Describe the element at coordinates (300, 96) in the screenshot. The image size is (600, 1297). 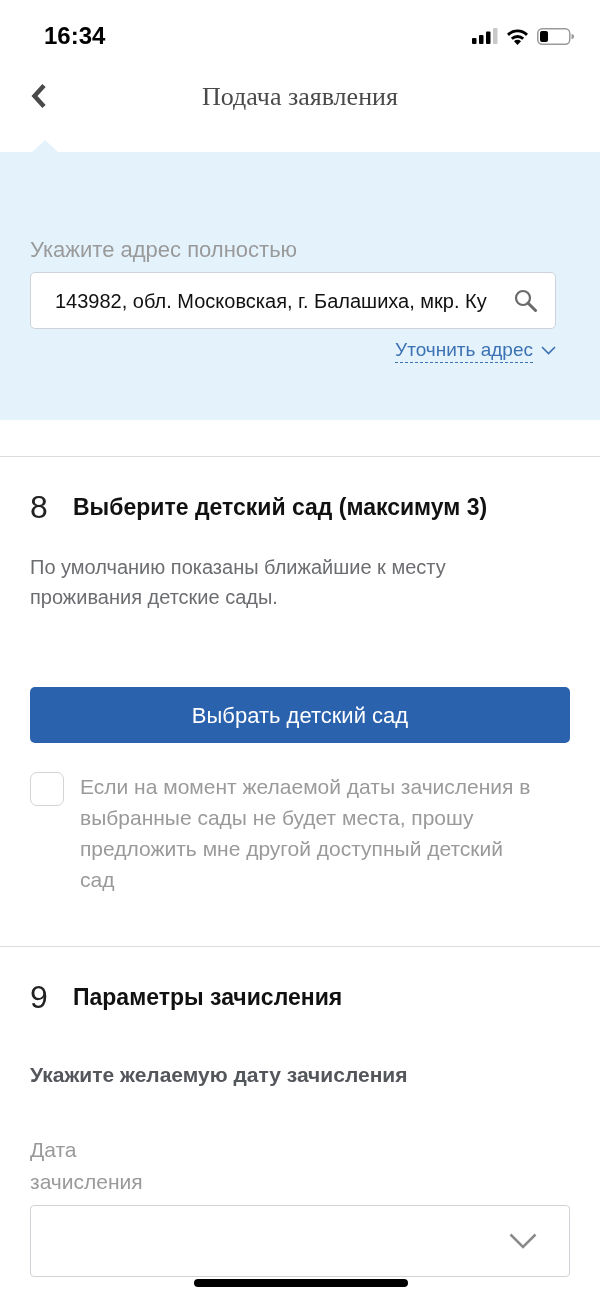
I see `page-title: Подача заявления` at that location.